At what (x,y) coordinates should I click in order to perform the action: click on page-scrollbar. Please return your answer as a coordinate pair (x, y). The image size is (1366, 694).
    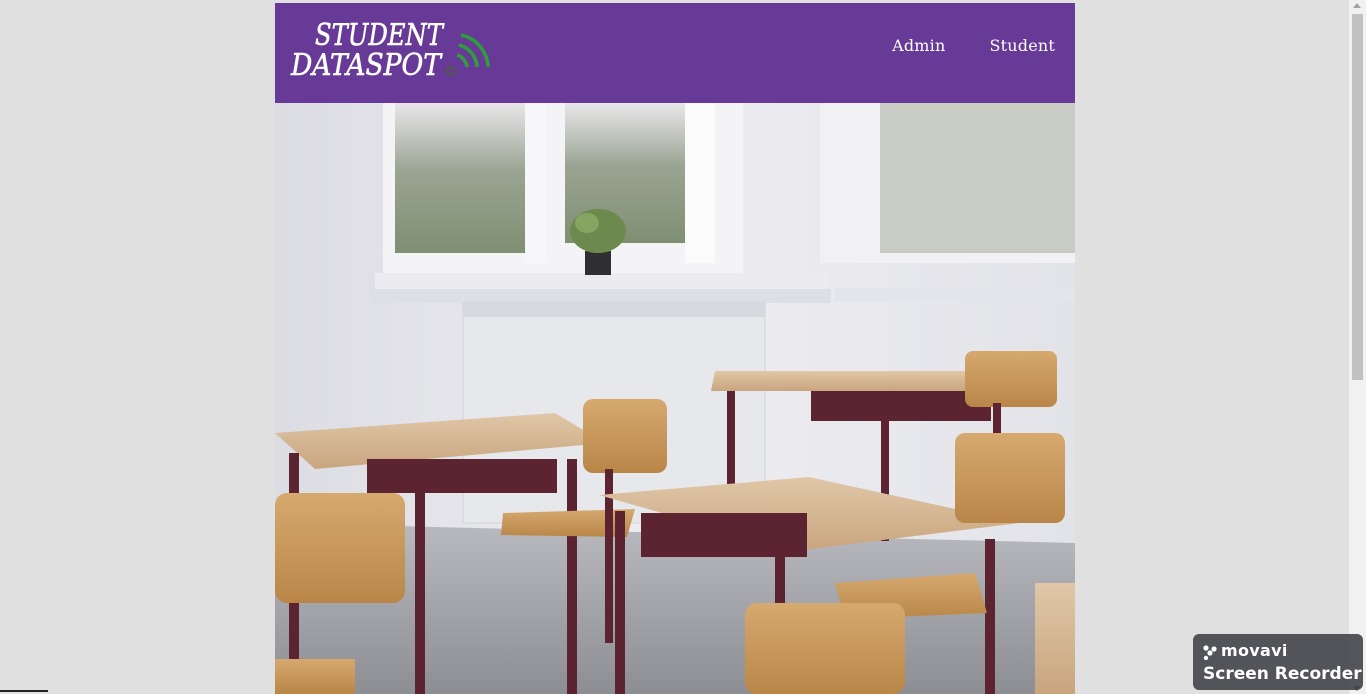
    Looking at the image, I should click on (1357, 347).